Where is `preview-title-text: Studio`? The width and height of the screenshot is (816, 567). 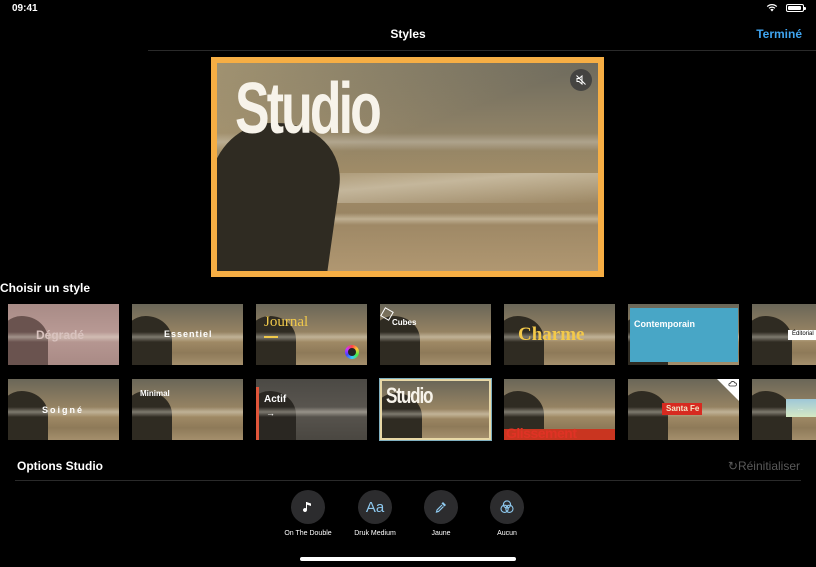 preview-title-text: Studio is located at coordinates (308, 109).